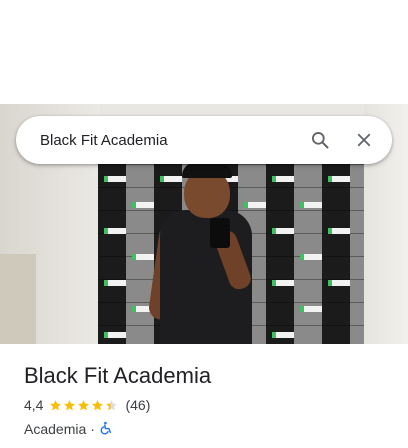  Describe the element at coordinates (34, 405) in the screenshot. I see `rating-value: 4,4` at that location.